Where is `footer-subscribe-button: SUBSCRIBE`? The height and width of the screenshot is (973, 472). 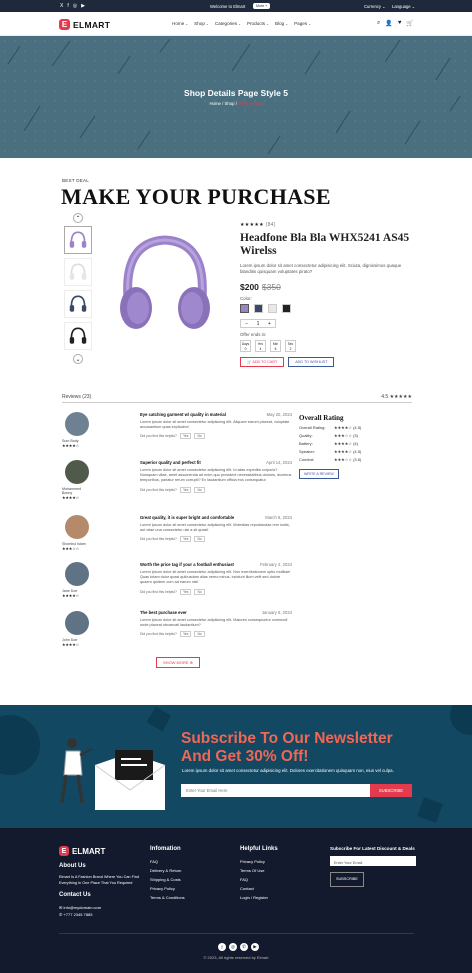 footer-subscribe-button: SUBSCRIBE is located at coordinates (347, 879).